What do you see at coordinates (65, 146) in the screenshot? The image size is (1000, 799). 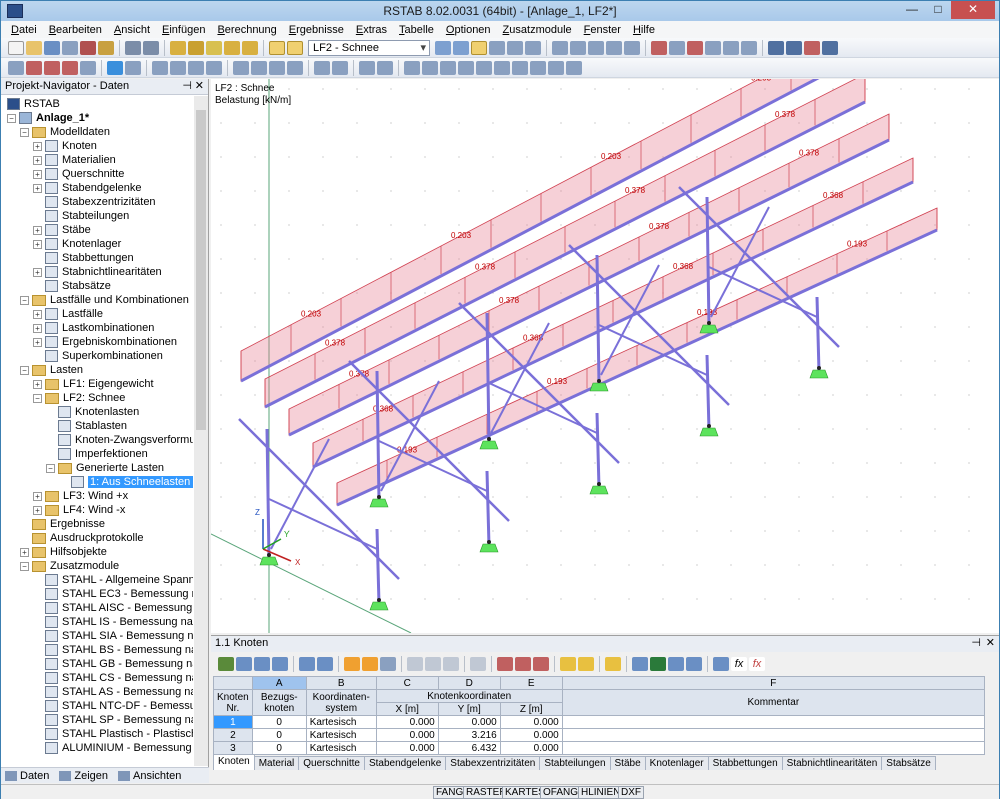 I see `tree-item: + Knoten` at bounding box center [65, 146].